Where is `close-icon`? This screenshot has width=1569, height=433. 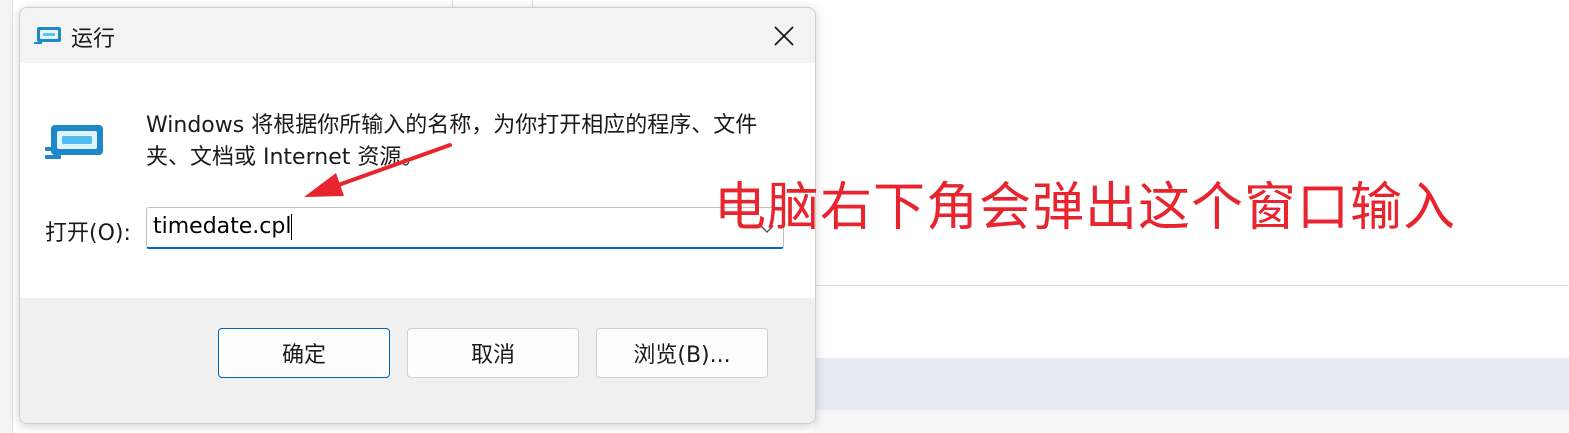
close-icon is located at coordinates (784, 36).